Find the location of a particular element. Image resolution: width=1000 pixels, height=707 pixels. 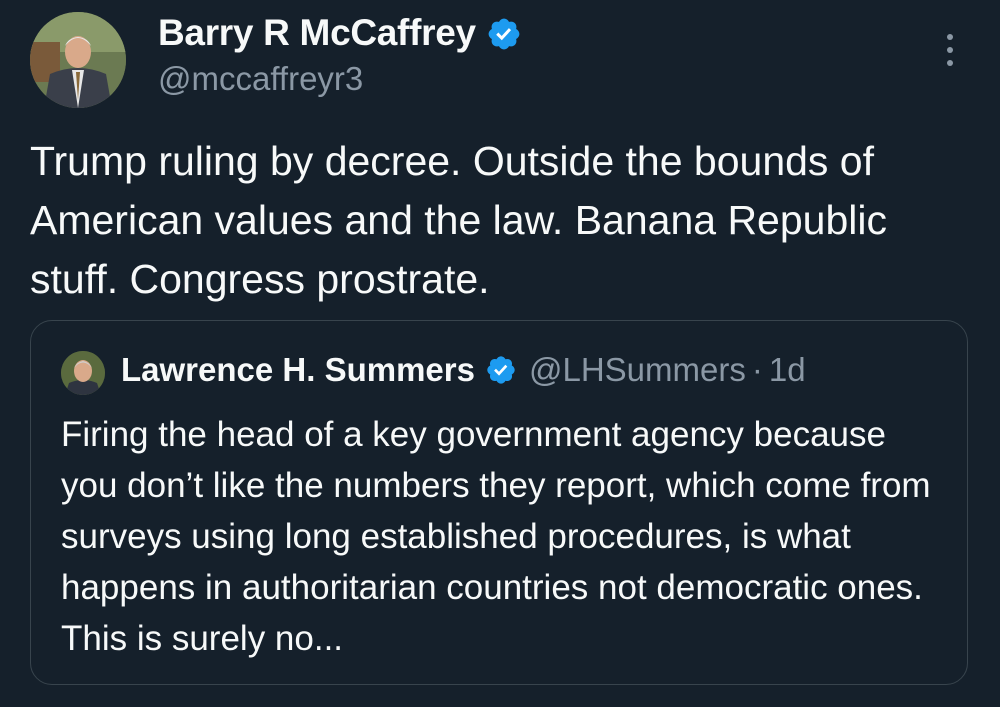

author-avatar is located at coordinates (78, 60).